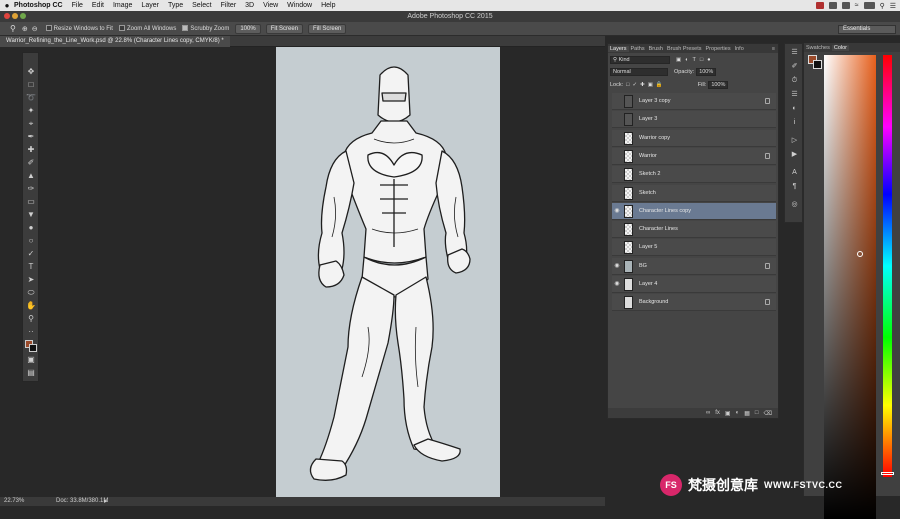  Describe the element at coordinates (31, 293) in the screenshot. I see `shape-tool-icon: ⬭` at that location.